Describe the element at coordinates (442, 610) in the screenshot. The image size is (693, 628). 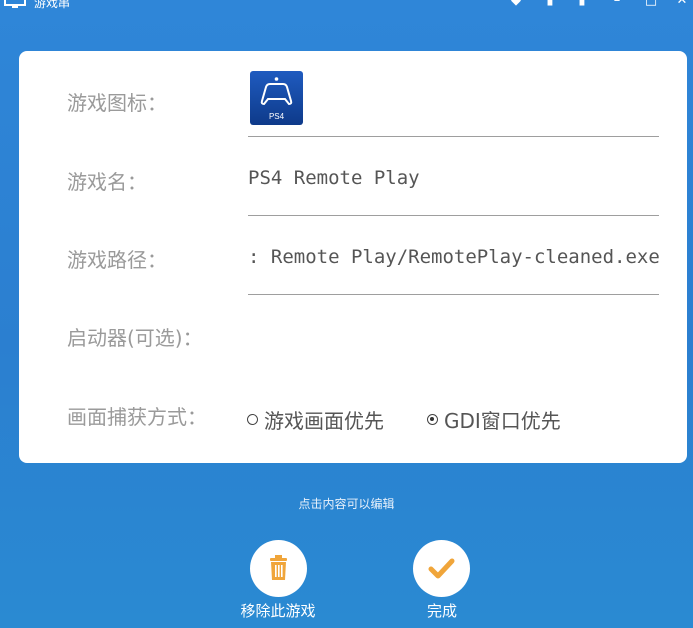
I see `done-label: 完成` at that location.